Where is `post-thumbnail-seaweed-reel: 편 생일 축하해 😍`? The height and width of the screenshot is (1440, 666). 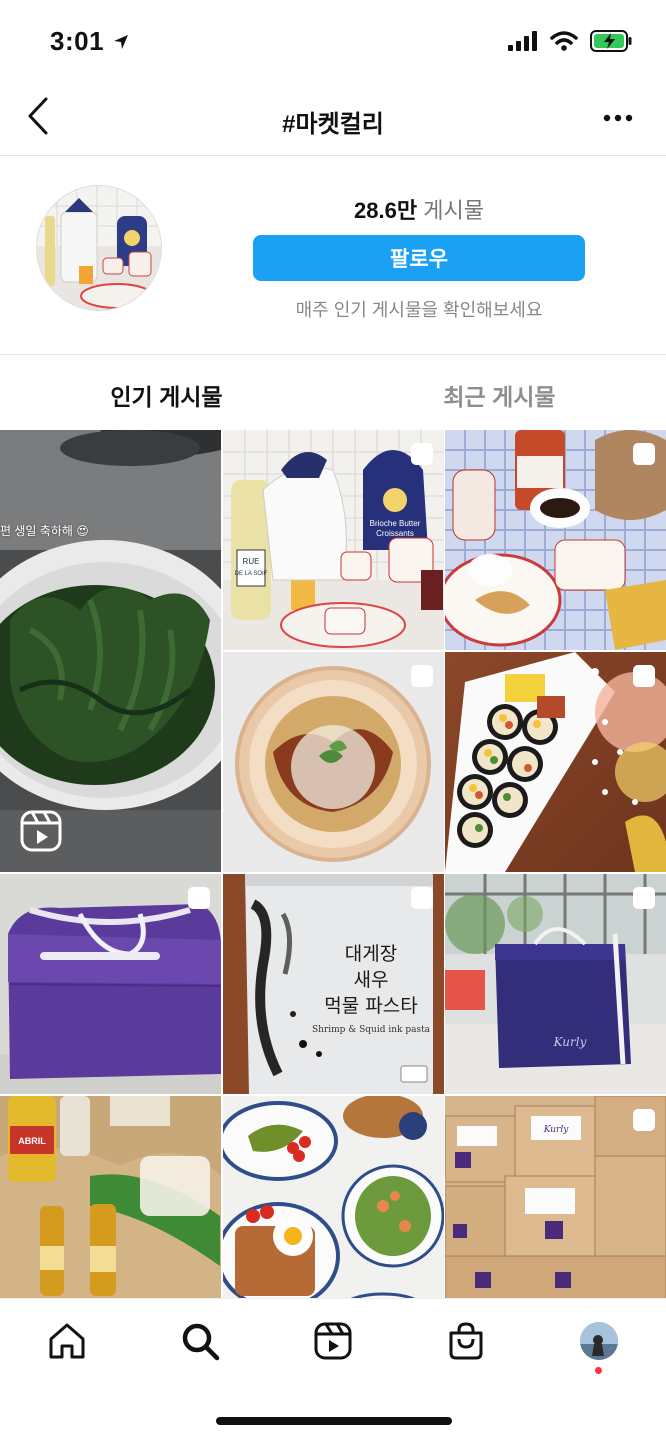 post-thumbnail-seaweed-reel: 편 생일 축하해 😍 is located at coordinates (110, 651).